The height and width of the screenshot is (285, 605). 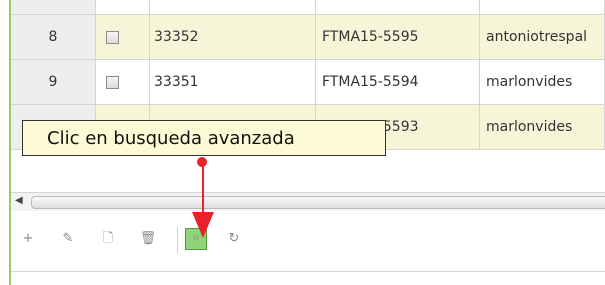 I want to click on callout-tooltip: Clic en busqueda avanzada, so click(x=204, y=138).